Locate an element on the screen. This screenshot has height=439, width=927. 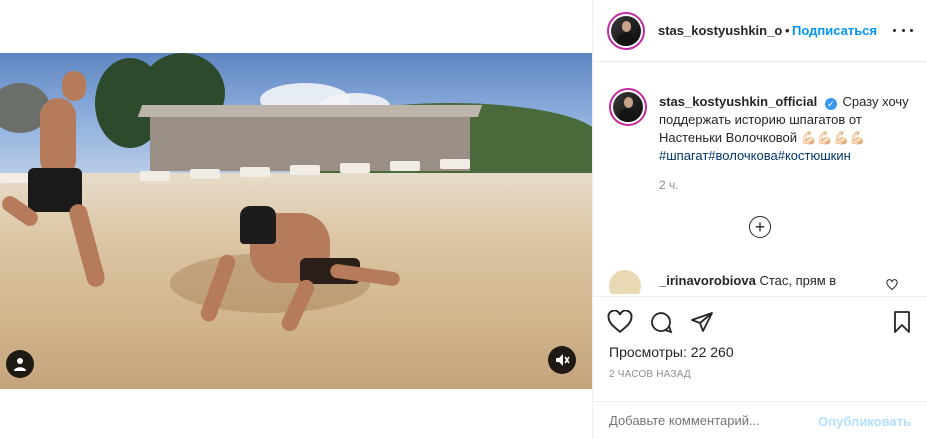
comment-button is located at coordinates (661, 322).